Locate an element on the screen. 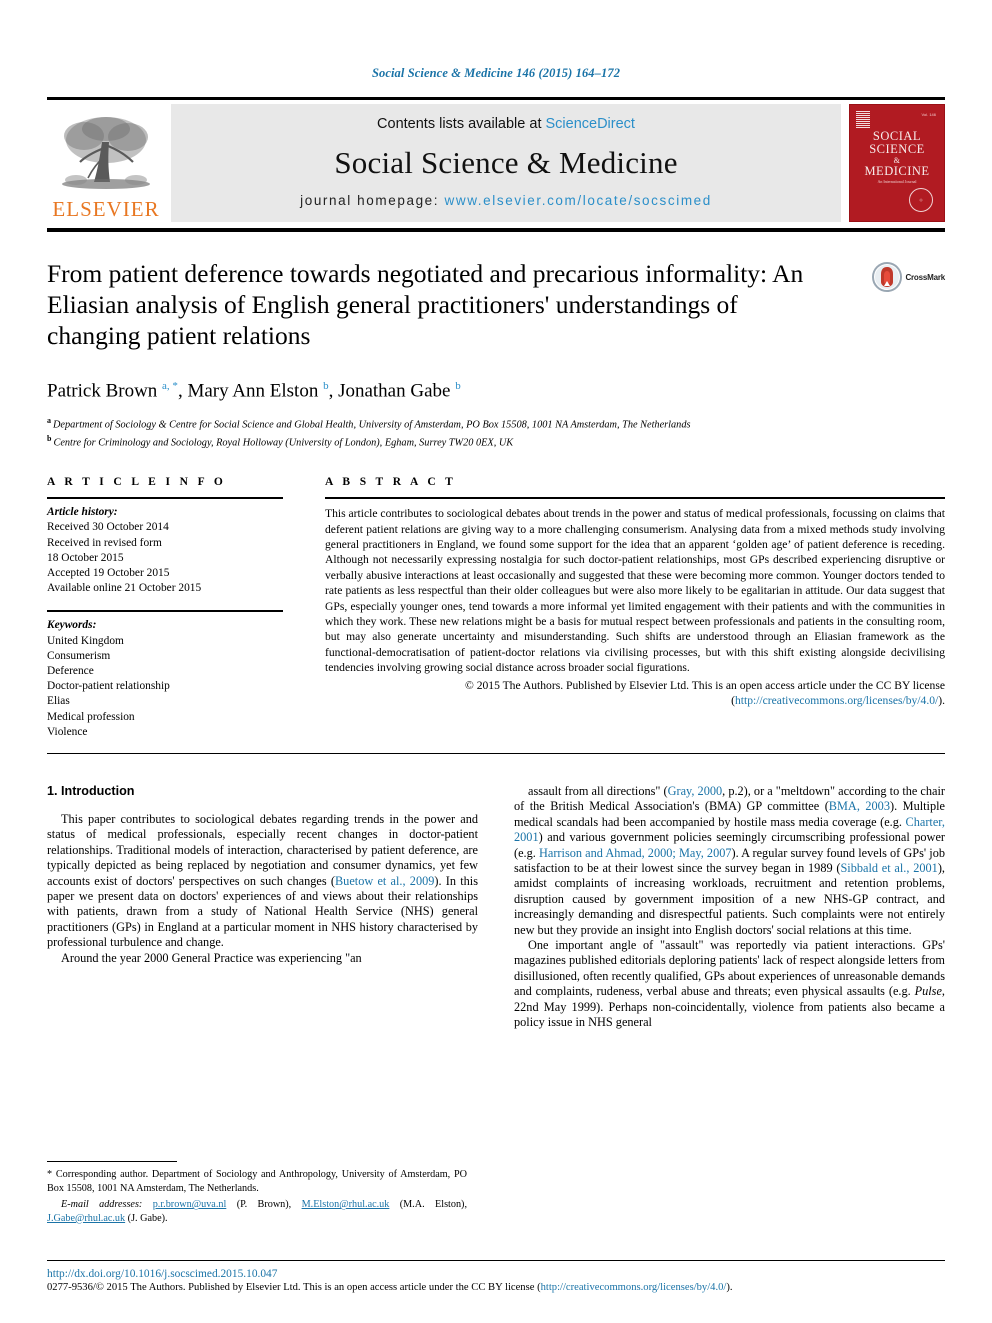 The height and width of the screenshot is (1323, 992). email-owner: (J. Gabe). is located at coordinates (146, 1218).